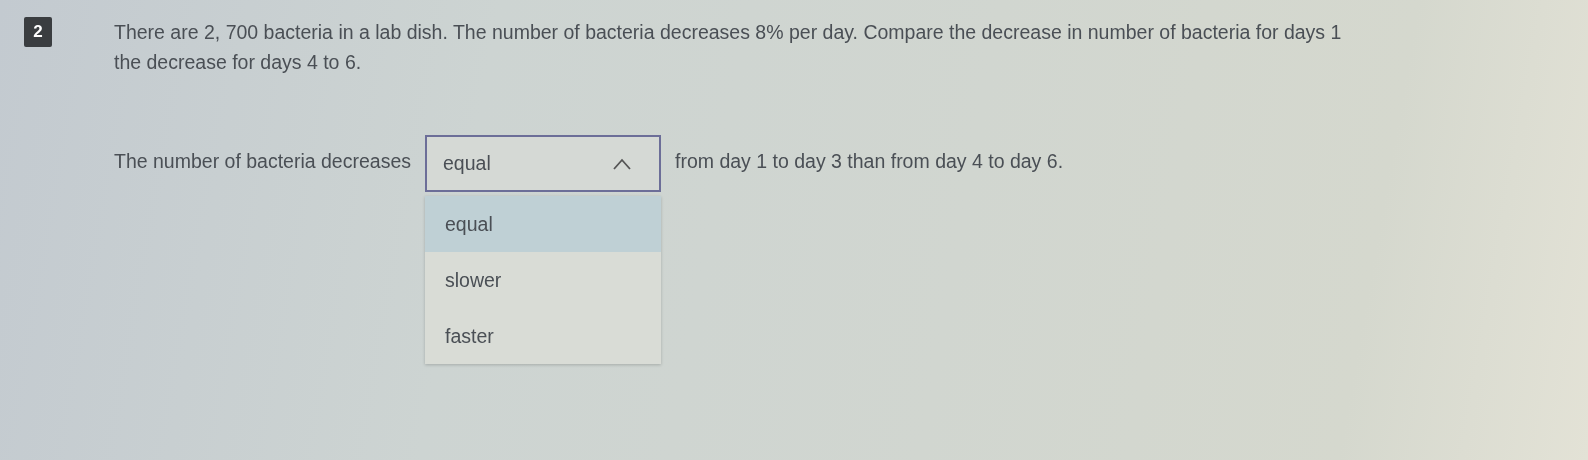 This screenshot has width=1588, height=460. I want to click on sentence-end: from day 1 to day 3 than from day 4 to day 6., so click(869, 161).